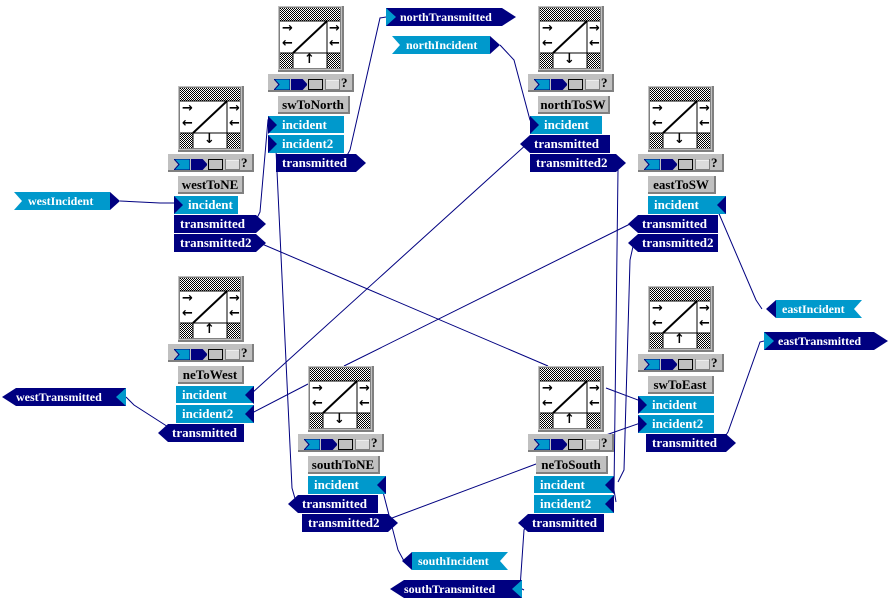 The height and width of the screenshot is (600, 890). Describe the element at coordinates (446, 45) in the screenshot. I see `external-port-northIncident: northIncident` at that location.